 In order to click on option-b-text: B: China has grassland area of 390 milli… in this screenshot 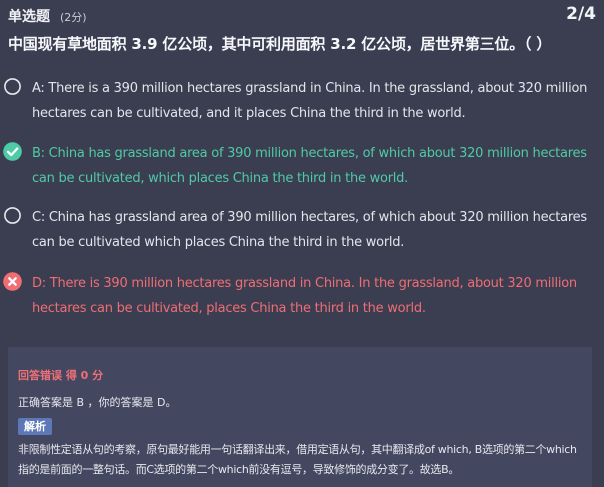, I will do `click(309, 166)`.